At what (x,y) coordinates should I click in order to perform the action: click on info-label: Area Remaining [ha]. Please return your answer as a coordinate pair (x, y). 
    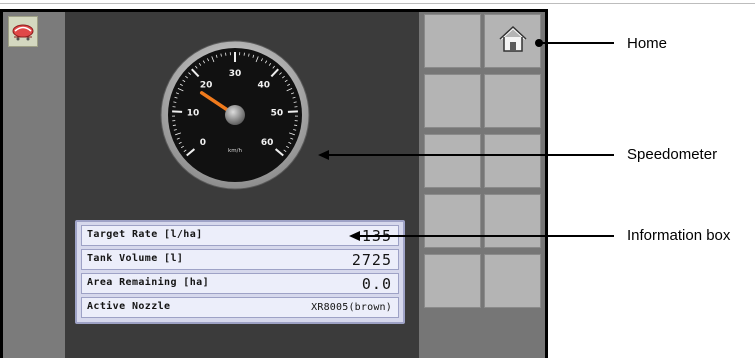
    Looking at the image, I should click on (148, 282).